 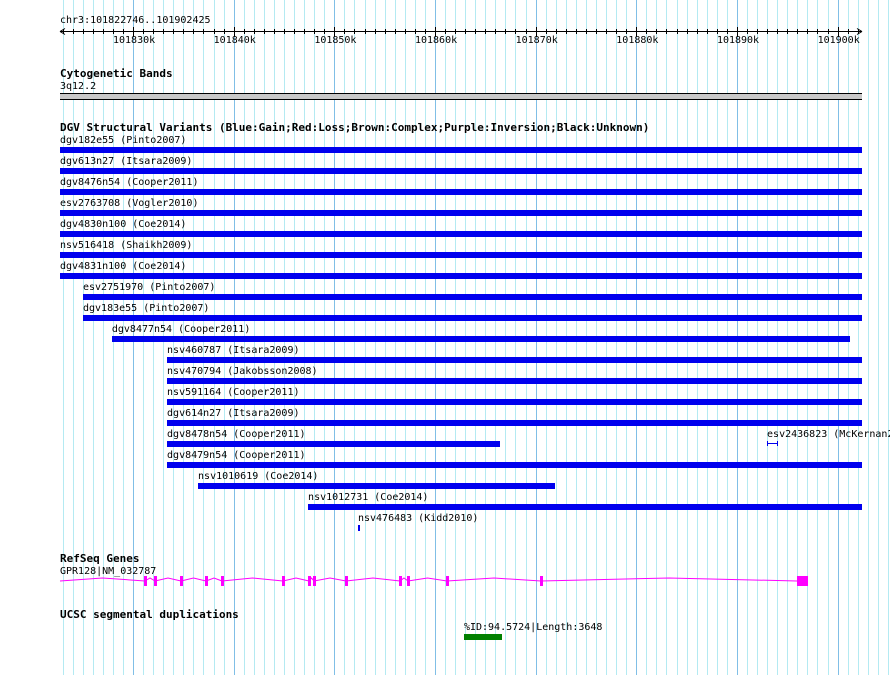 I want to click on variant-label: dgv8477n54 (Cooper2011), so click(x=181, y=329).